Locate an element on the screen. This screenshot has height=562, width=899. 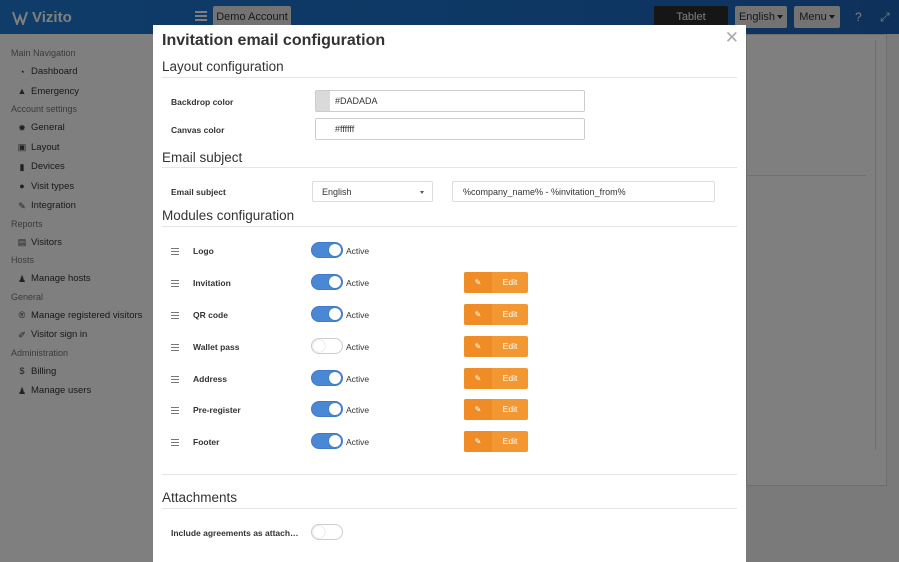
email-subject-label: Email subject is located at coordinates (198, 192).